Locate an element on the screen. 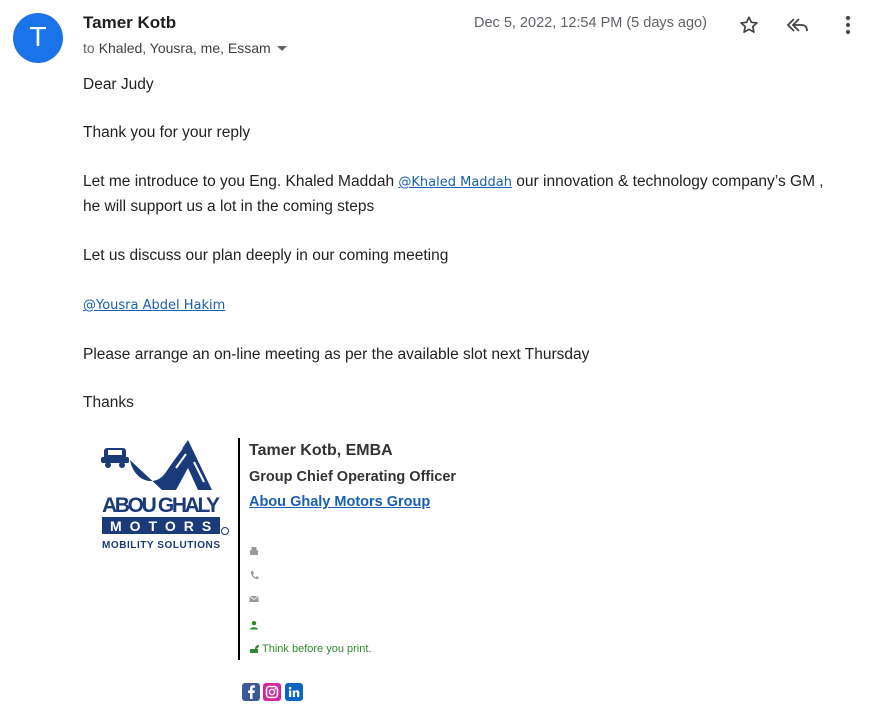 The image size is (872, 707). person-icon is located at coordinates (254, 625).